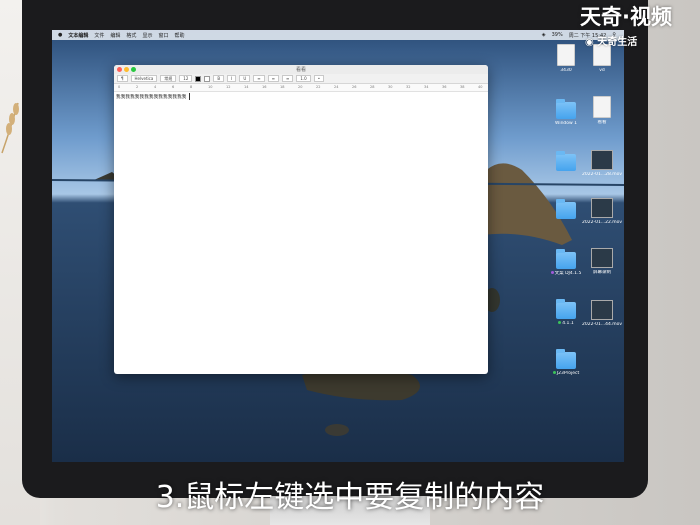 The image size is (700, 525). Describe the element at coordinates (602, 272) in the screenshot. I see `icon-label: 屏幕录制` at that location.